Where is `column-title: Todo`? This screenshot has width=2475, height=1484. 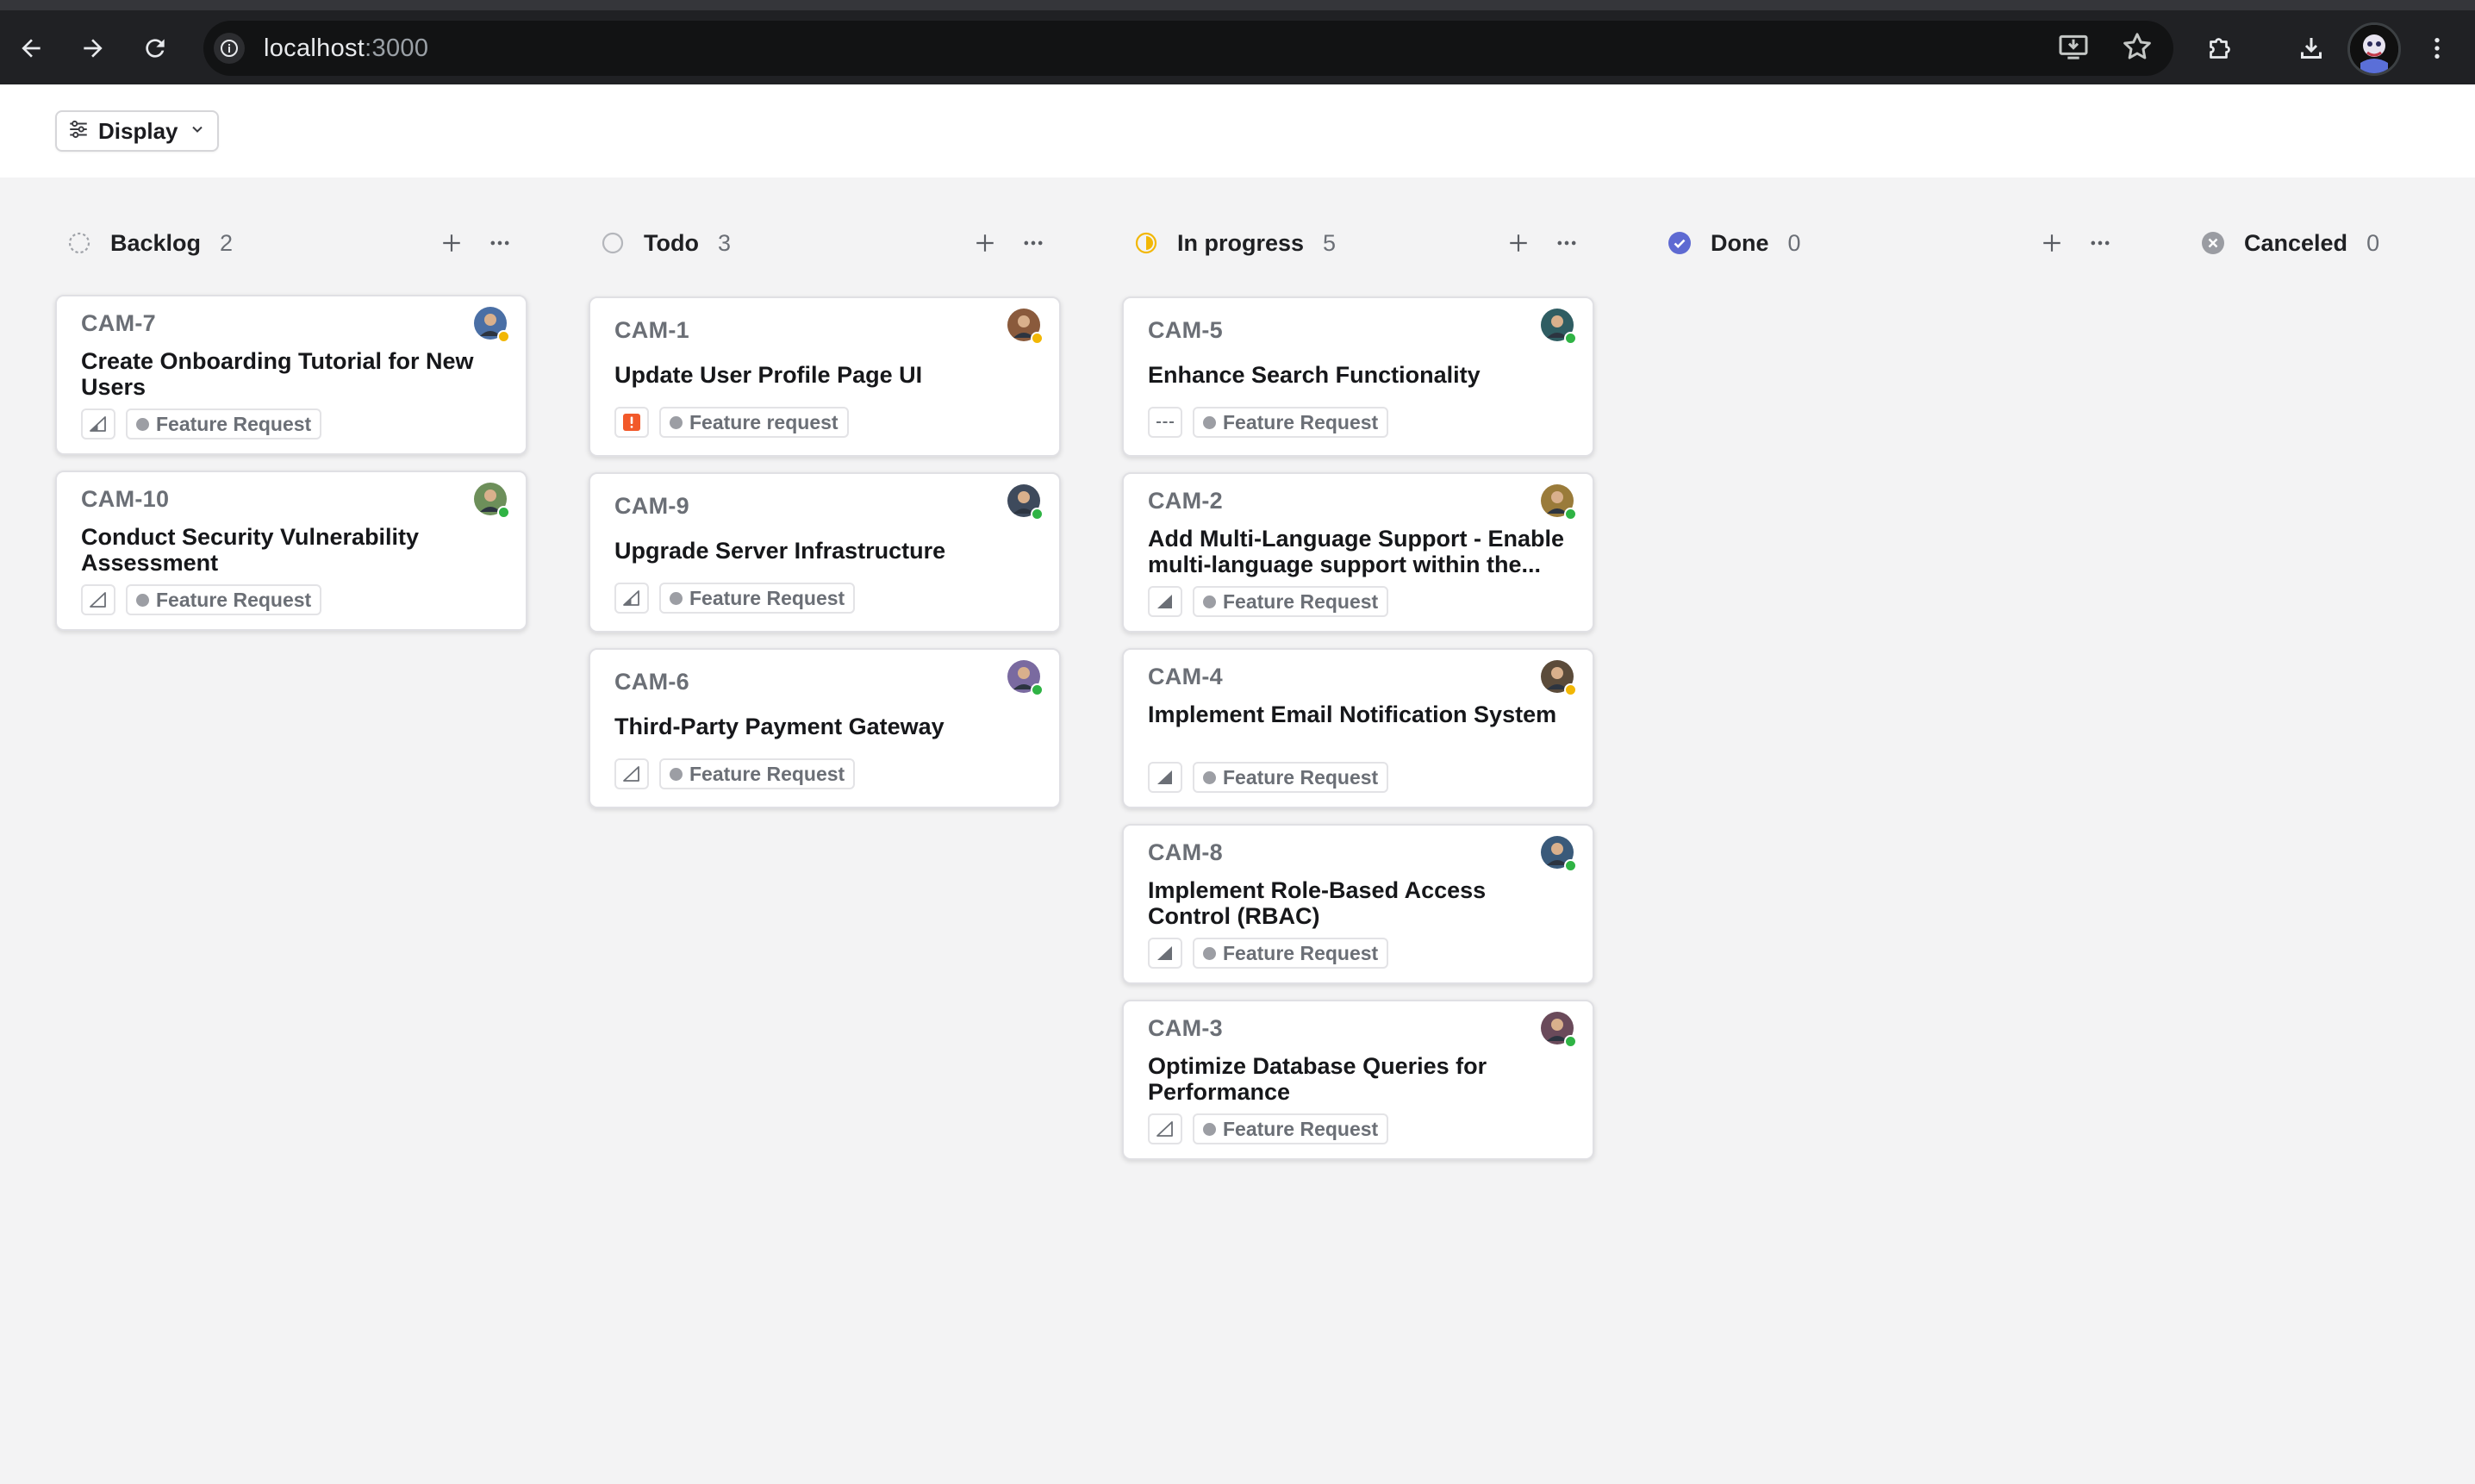 column-title: Todo is located at coordinates (671, 242).